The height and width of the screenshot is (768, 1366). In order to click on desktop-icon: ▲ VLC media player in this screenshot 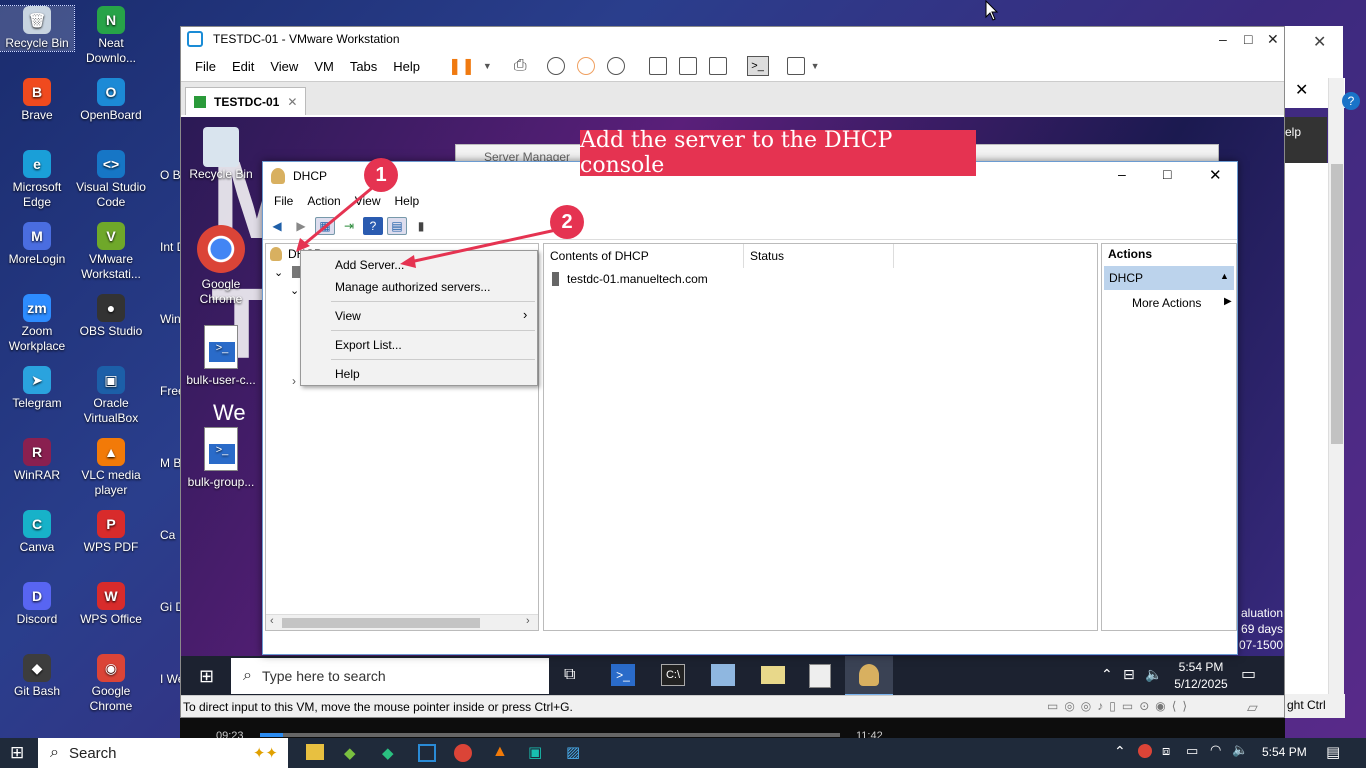, I will do `click(111, 468)`.